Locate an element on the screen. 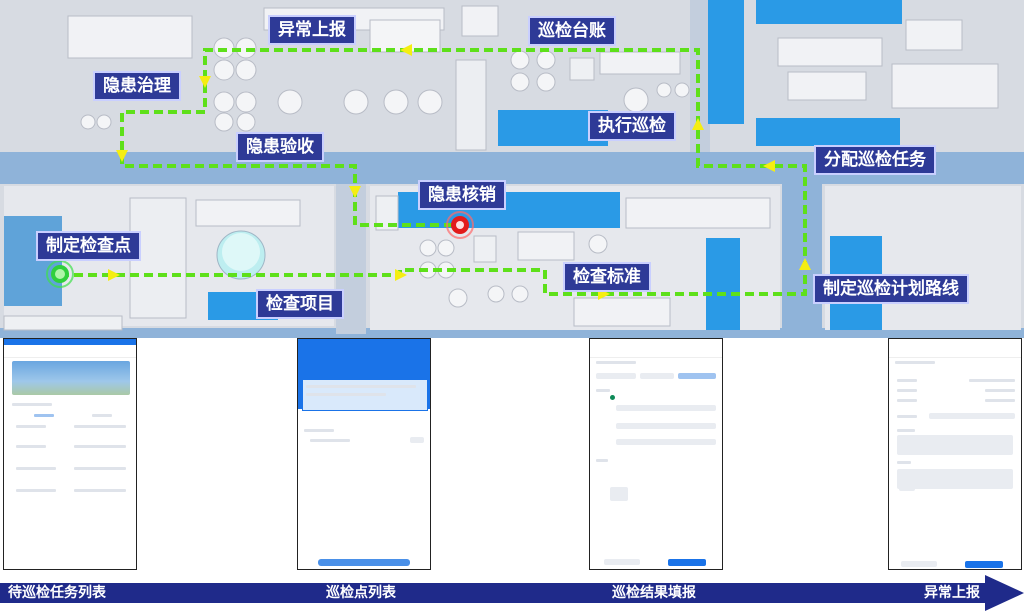  tag-inspection-ledger: 巡检台账 is located at coordinates (572, 31).